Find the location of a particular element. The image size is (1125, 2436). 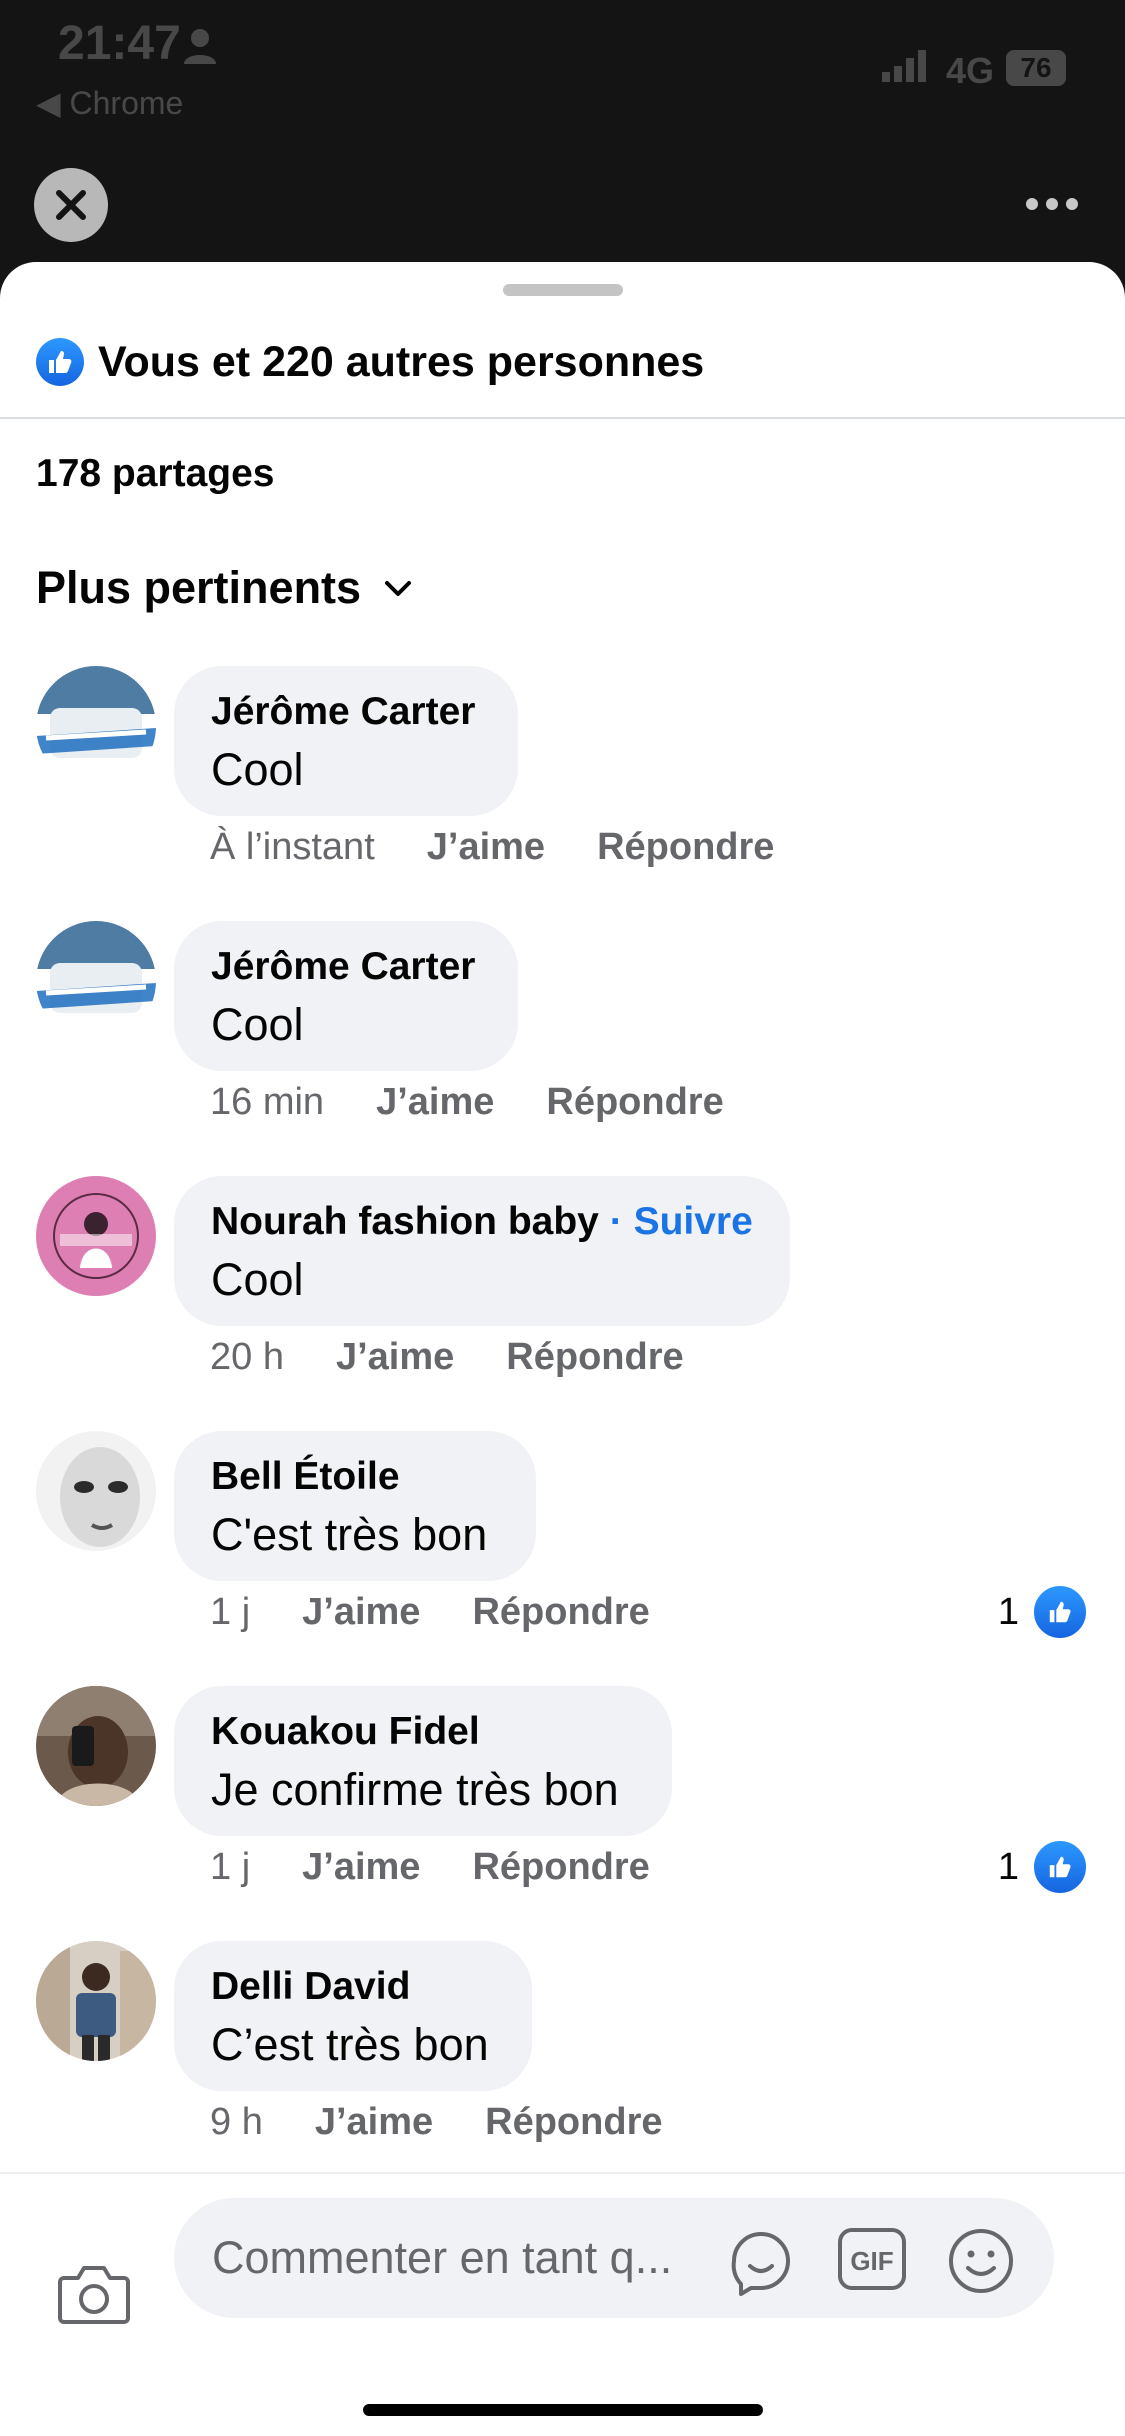

comment-author: Kouakou Fidel is located at coordinates (345, 1732).